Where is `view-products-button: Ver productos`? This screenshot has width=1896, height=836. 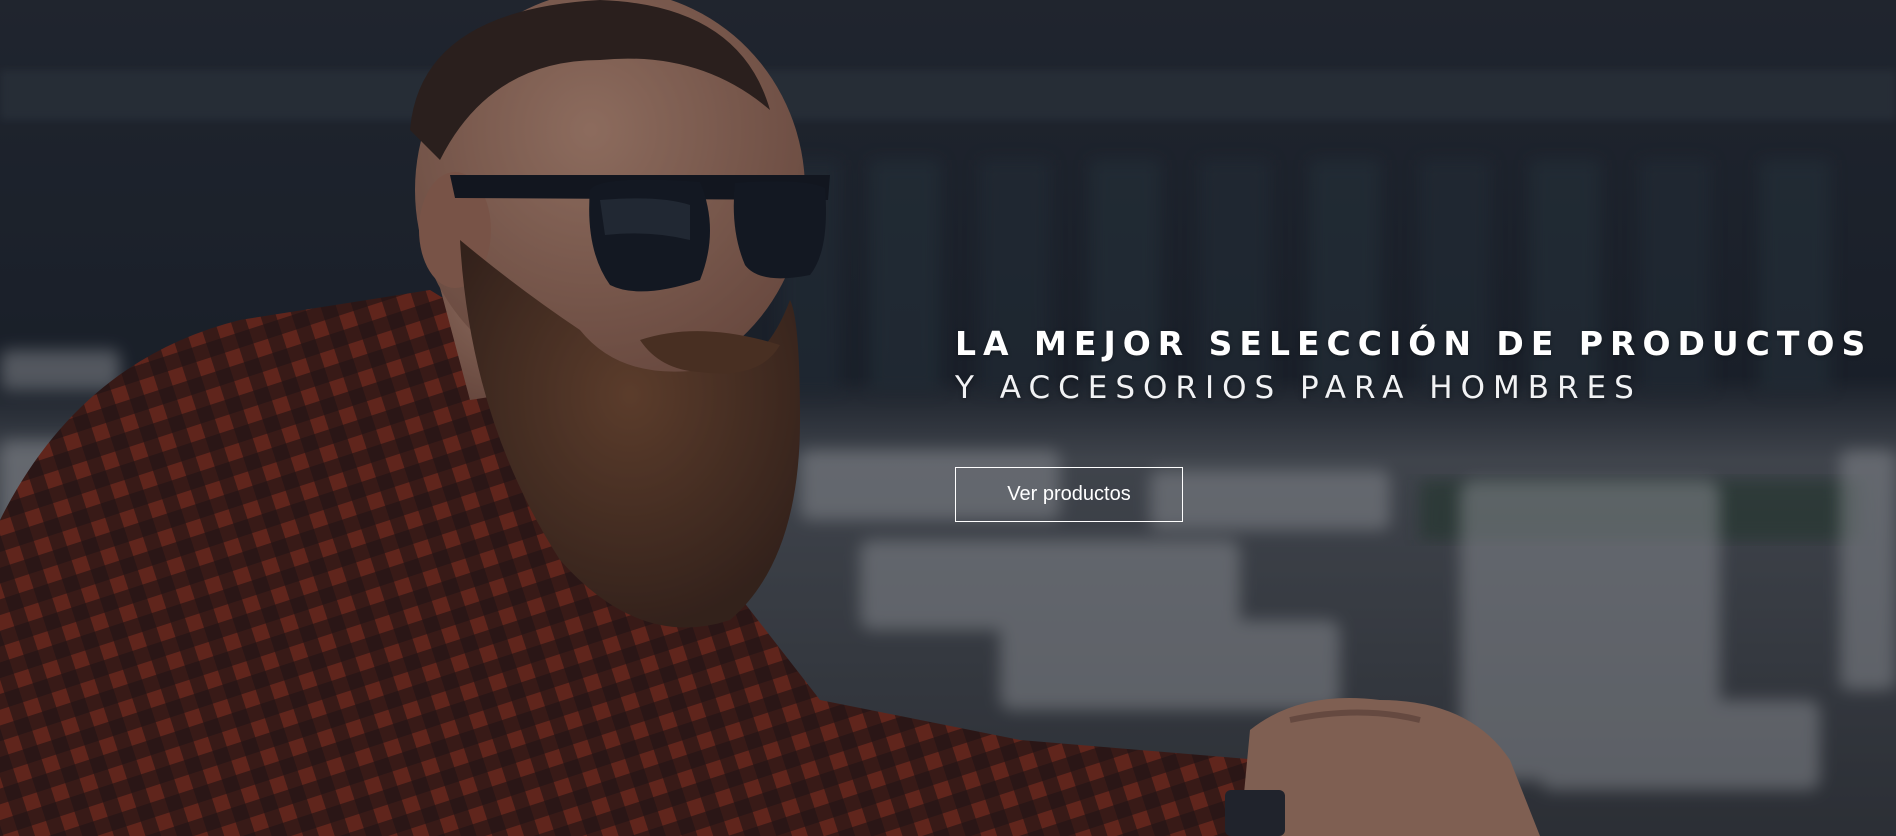 view-products-button: Ver productos is located at coordinates (1069, 494).